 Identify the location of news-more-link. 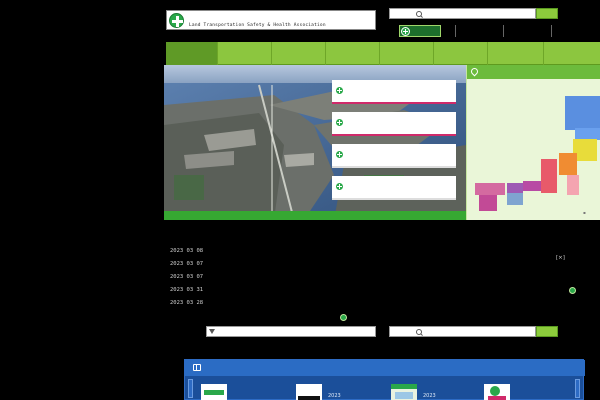
(400, 317).